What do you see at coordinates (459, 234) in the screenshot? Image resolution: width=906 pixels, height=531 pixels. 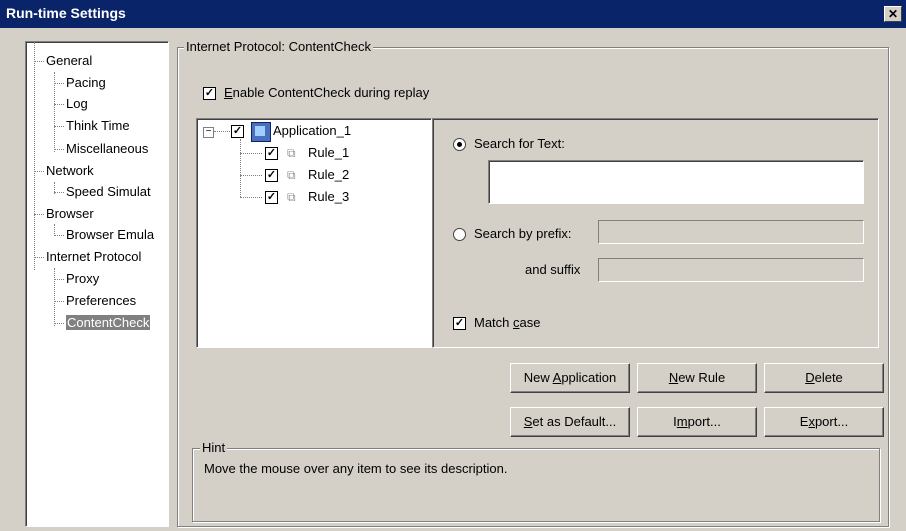 I see `search-by-prefix-radio` at bounding box center [459, 234].